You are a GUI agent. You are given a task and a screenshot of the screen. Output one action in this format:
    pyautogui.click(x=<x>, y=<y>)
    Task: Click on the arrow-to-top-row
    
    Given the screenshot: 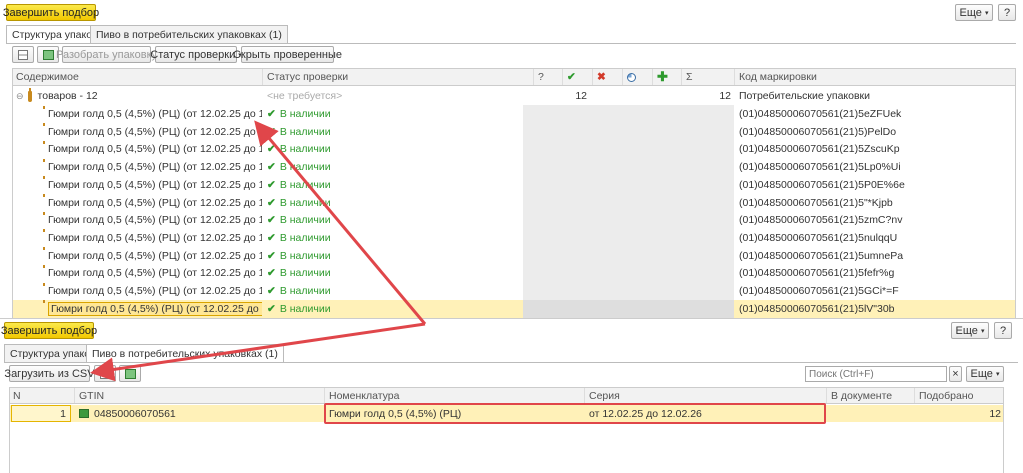 What is the action you would take?
    pyautogui.click(x=340, y=222)
    